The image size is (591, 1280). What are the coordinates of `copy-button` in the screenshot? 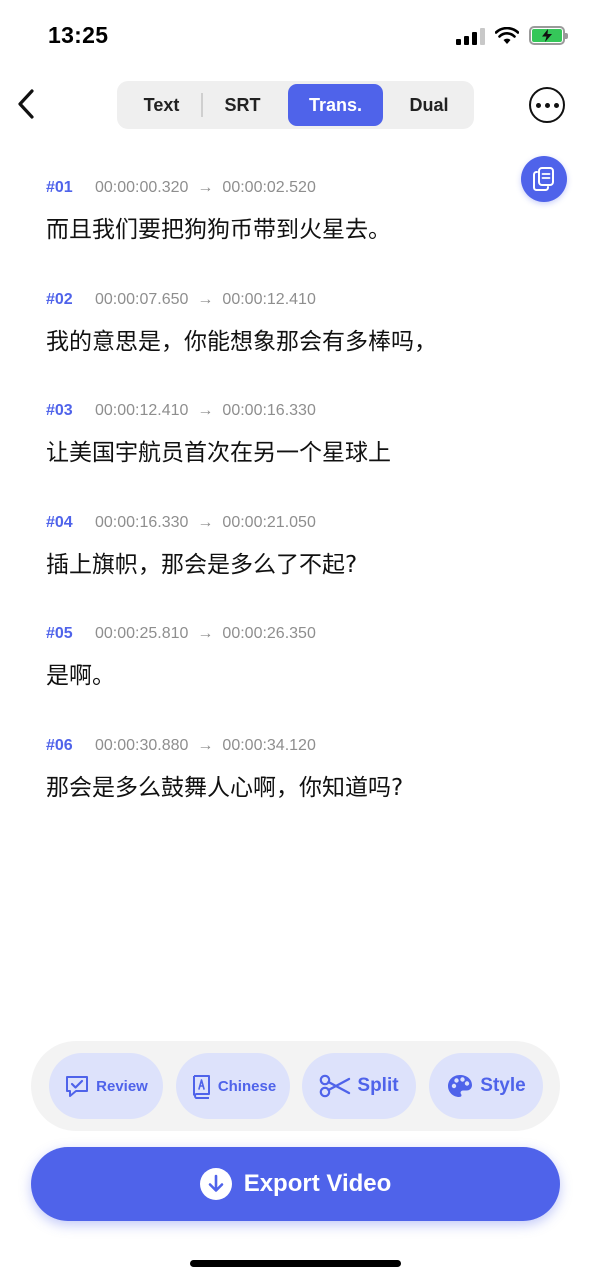 It's located at (544, 179).